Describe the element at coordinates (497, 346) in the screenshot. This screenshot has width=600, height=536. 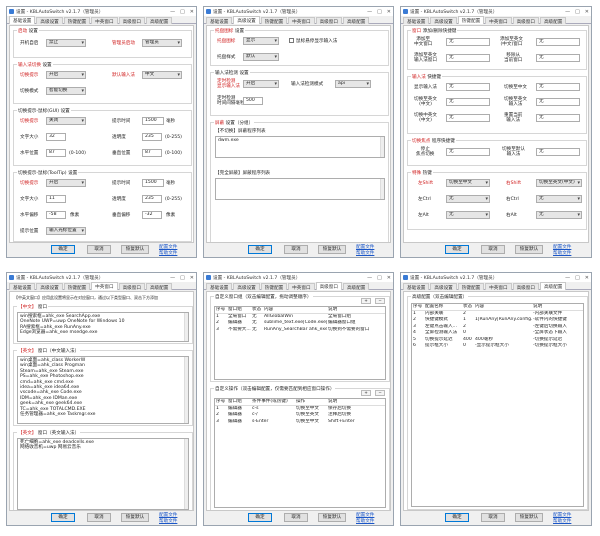
I see `table-row: 6 提示框大小 0 -显示提示框大小 -切换提示框大小` at that location.